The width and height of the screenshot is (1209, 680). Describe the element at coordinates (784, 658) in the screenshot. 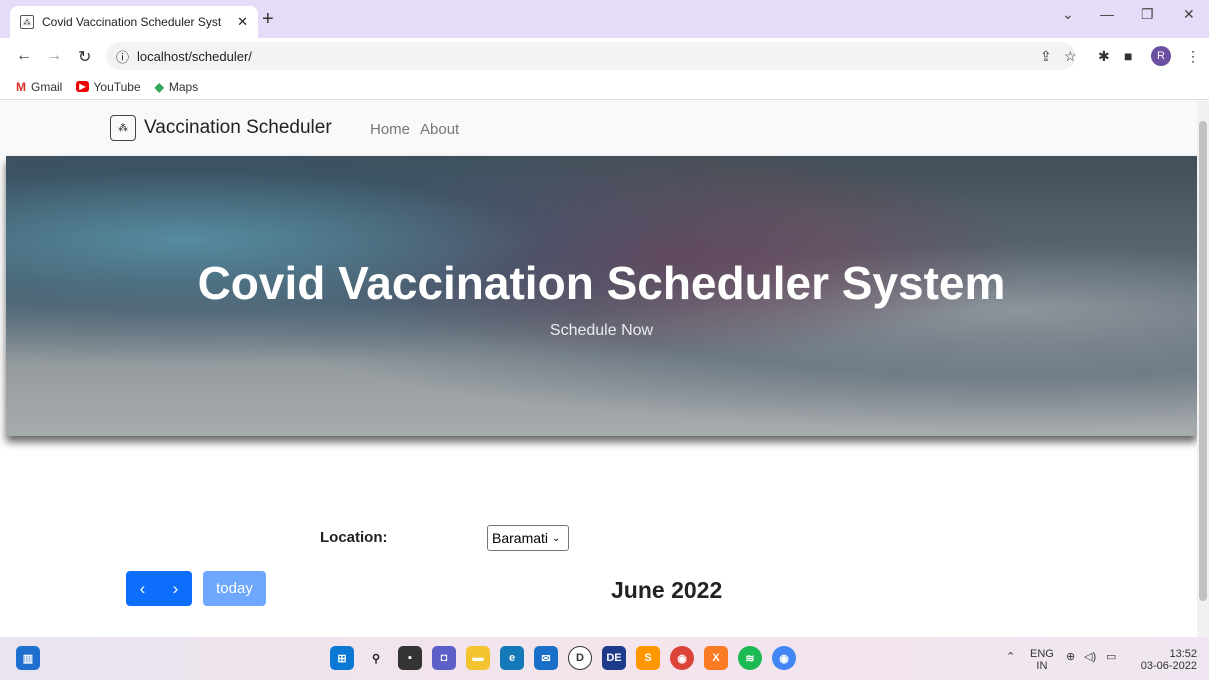

I see `chrome-profile-icon: ◉` at that location.